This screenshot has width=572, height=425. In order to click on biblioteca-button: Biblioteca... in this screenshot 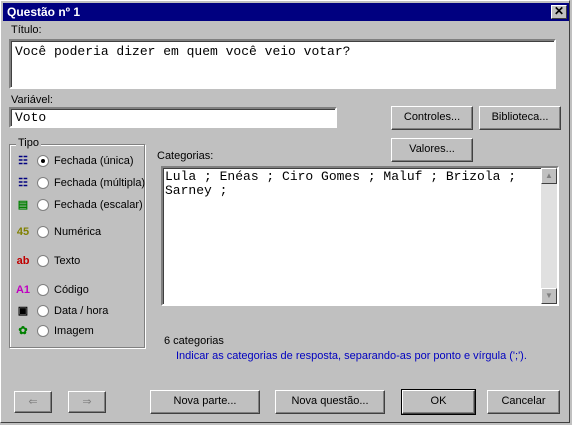, I will do `click(520, 118)`.